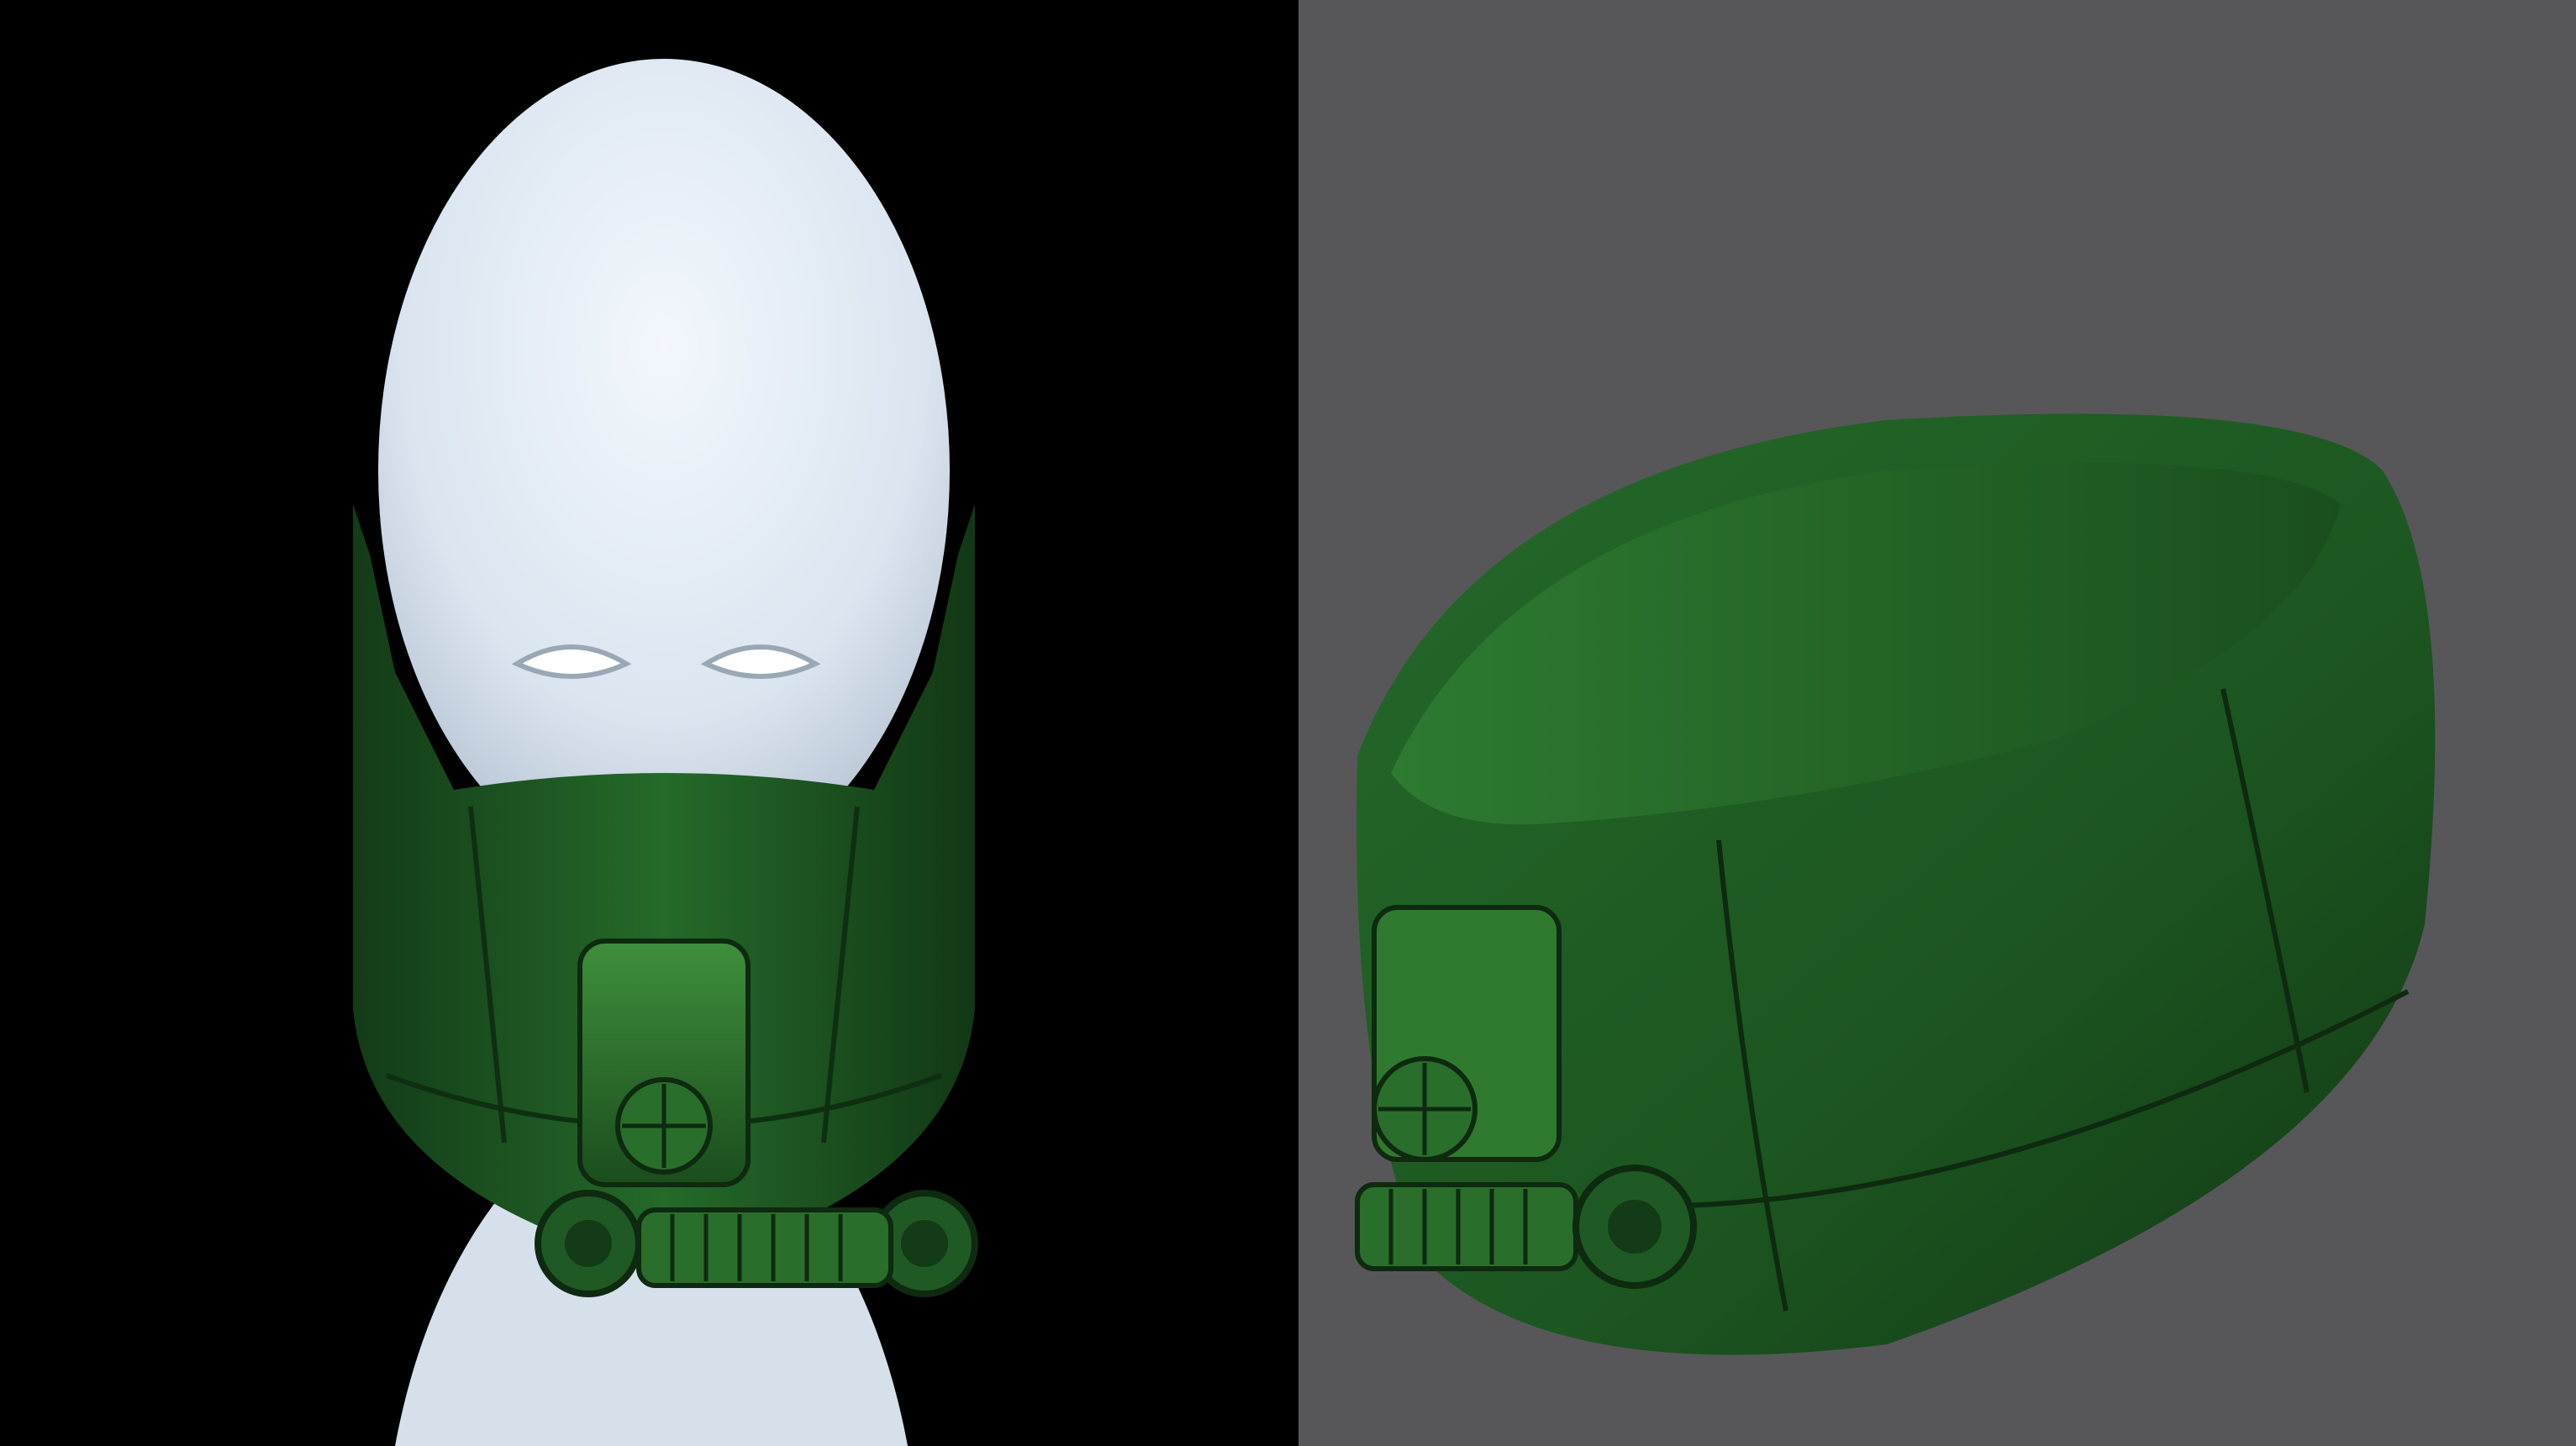 This screenshot has width=2576, height=1446. What do you see at coordinates (764, 1247) in the screenshot?
I see `filter-tube` at bounding box center [764, 1247].